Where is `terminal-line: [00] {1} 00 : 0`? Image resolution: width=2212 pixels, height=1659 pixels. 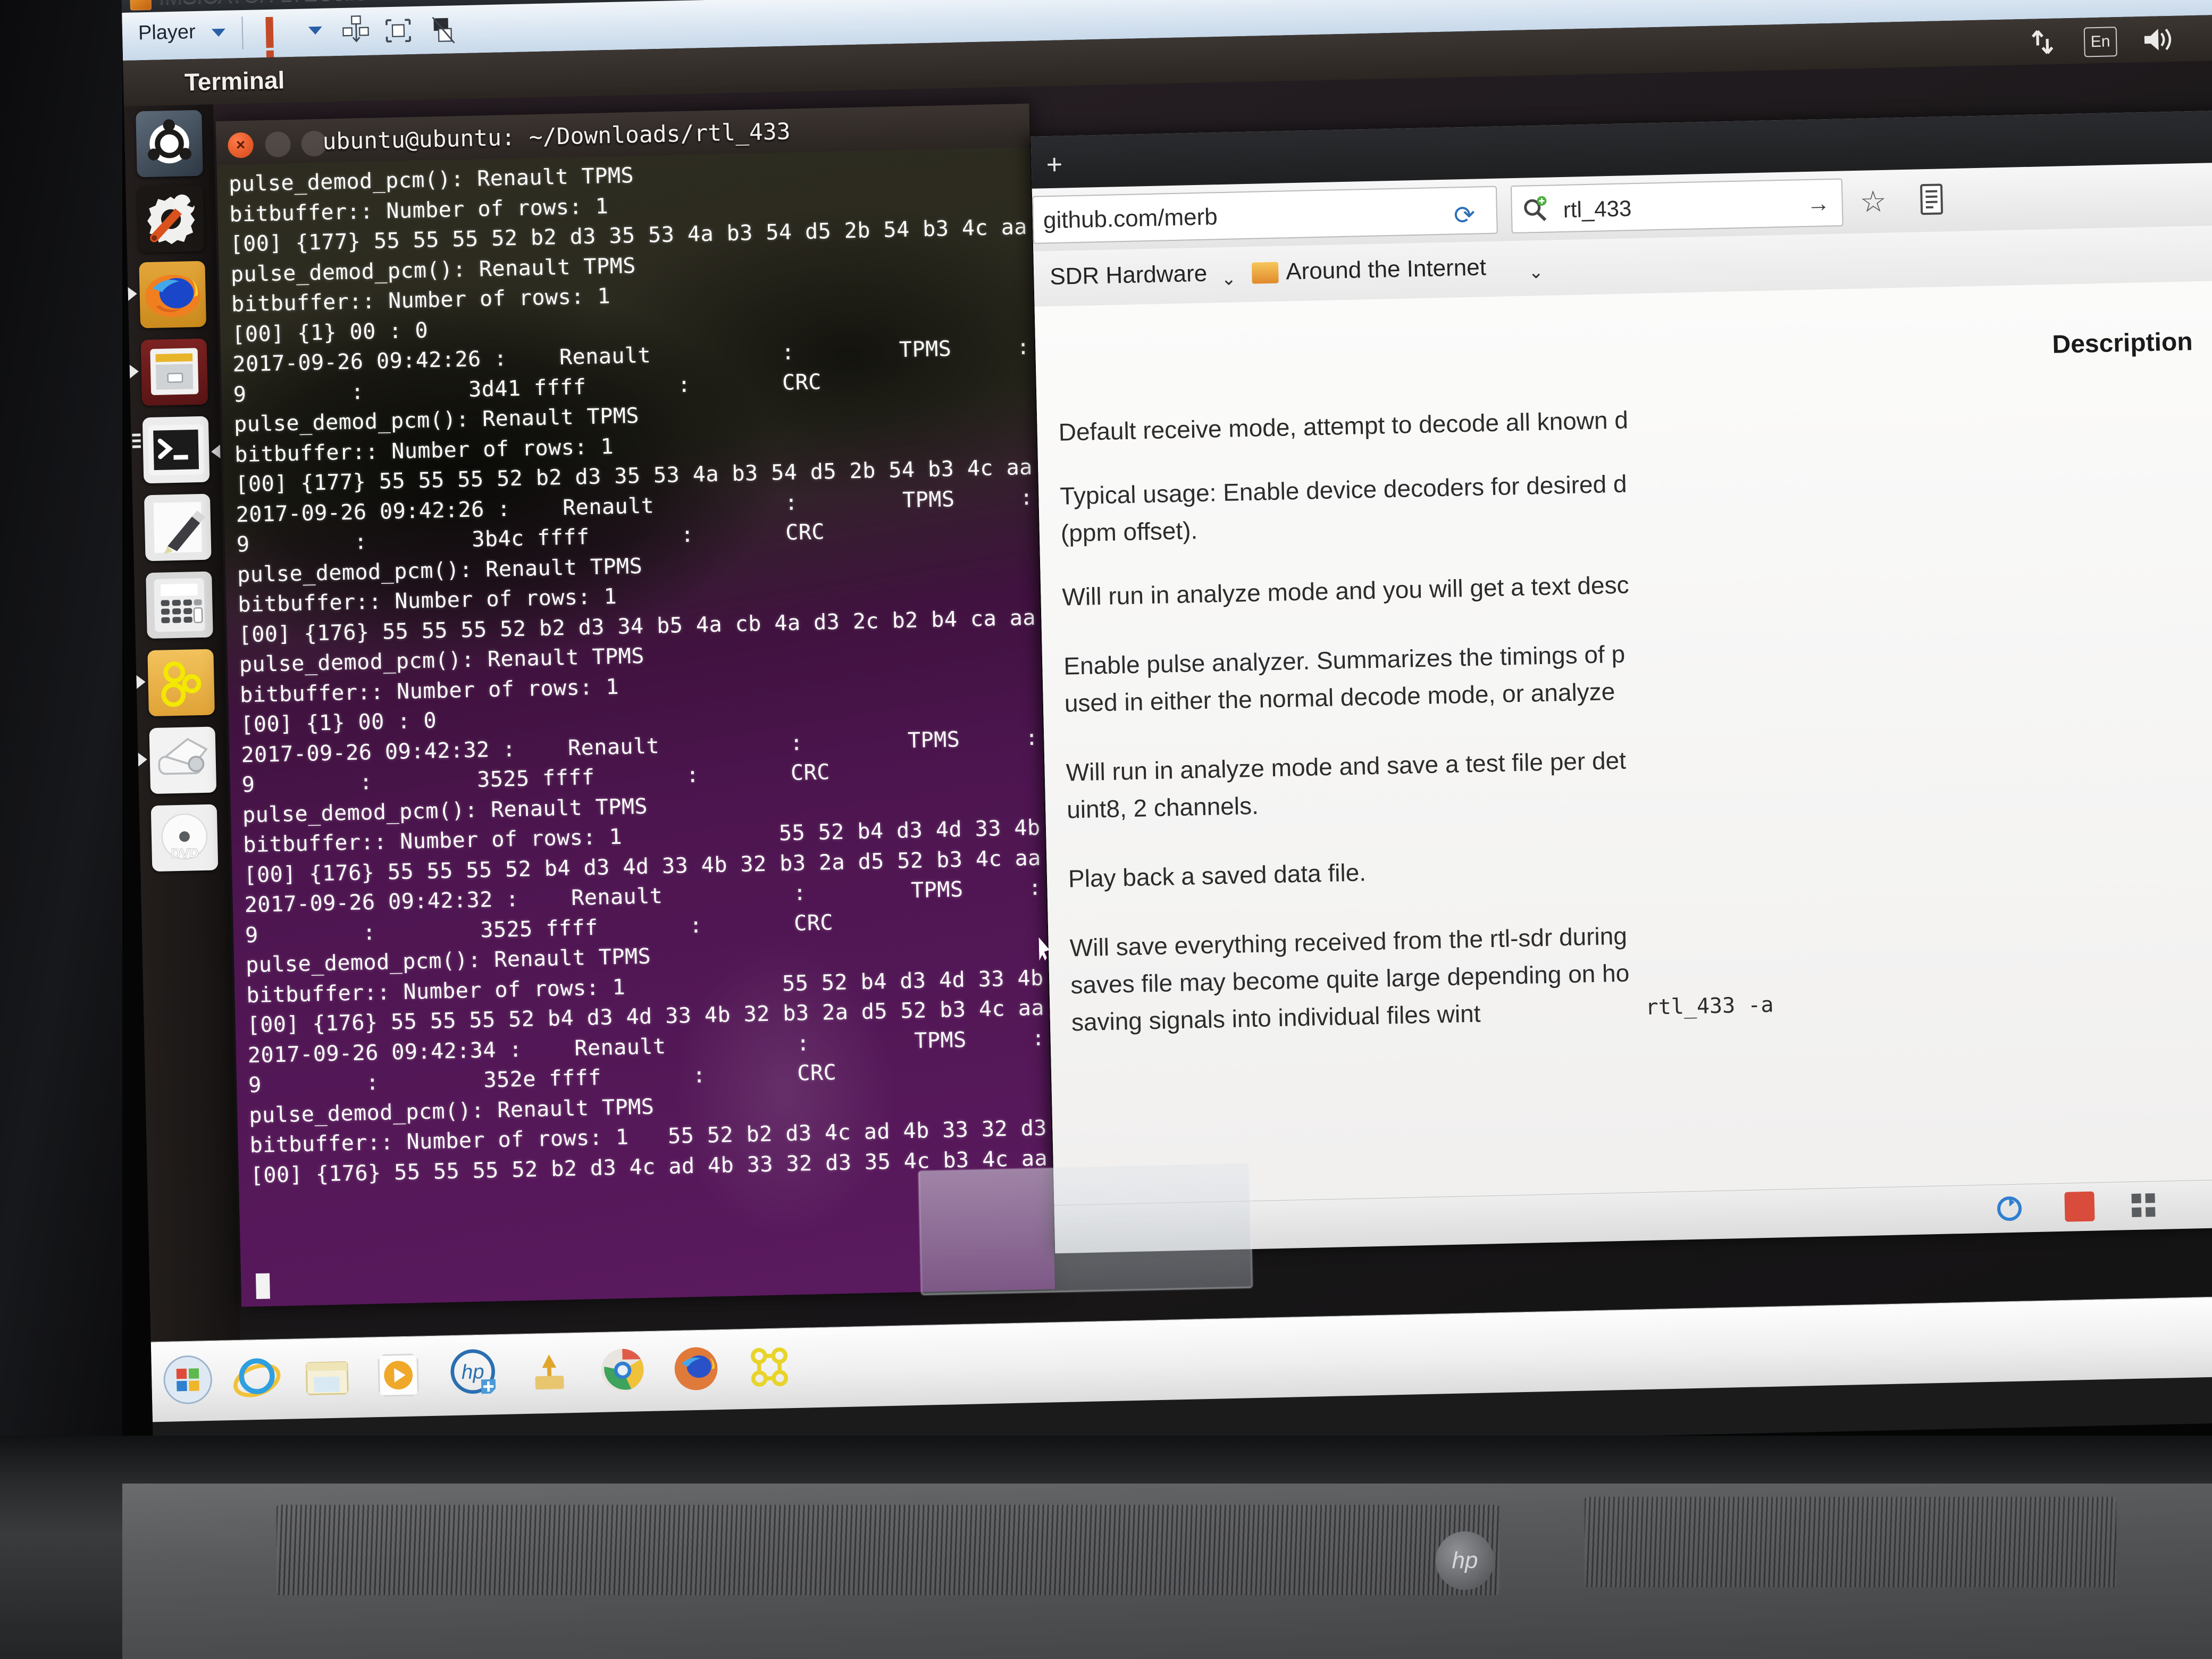 terminal-line: [00] {1} 00 : 0 is located at coordinates (330, 332).